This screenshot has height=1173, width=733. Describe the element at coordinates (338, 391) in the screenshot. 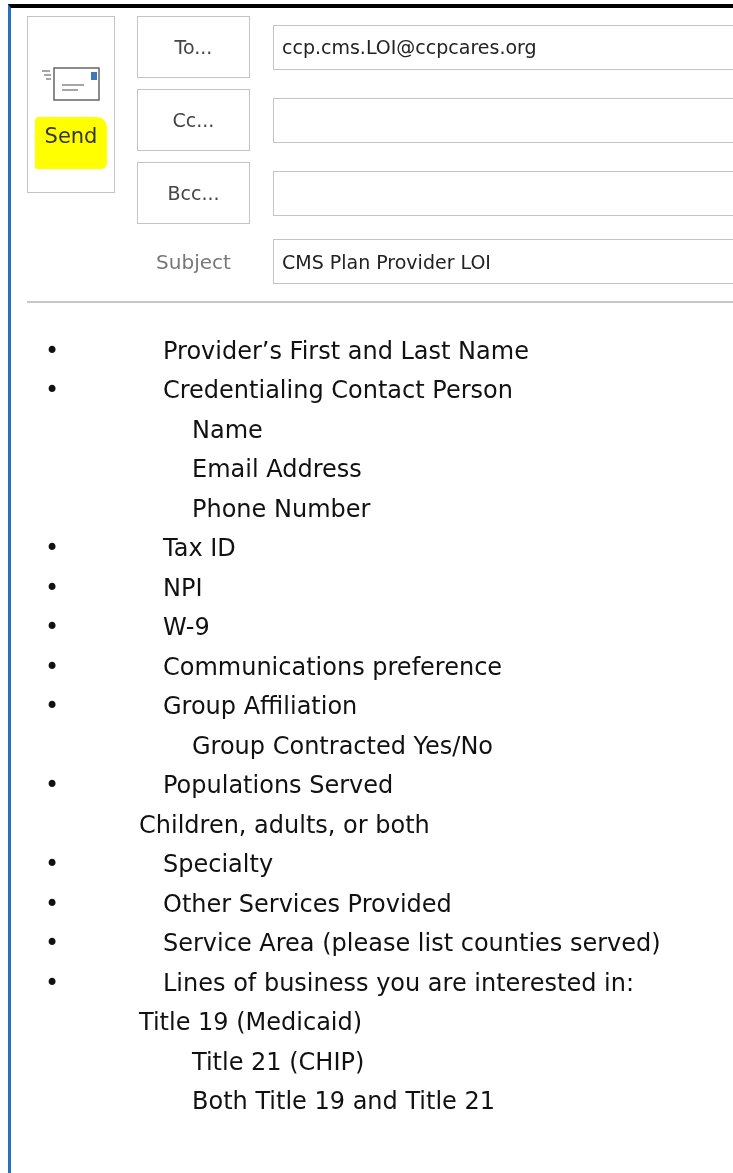

I see `body-text: Credentialing Contact Person` at that location.